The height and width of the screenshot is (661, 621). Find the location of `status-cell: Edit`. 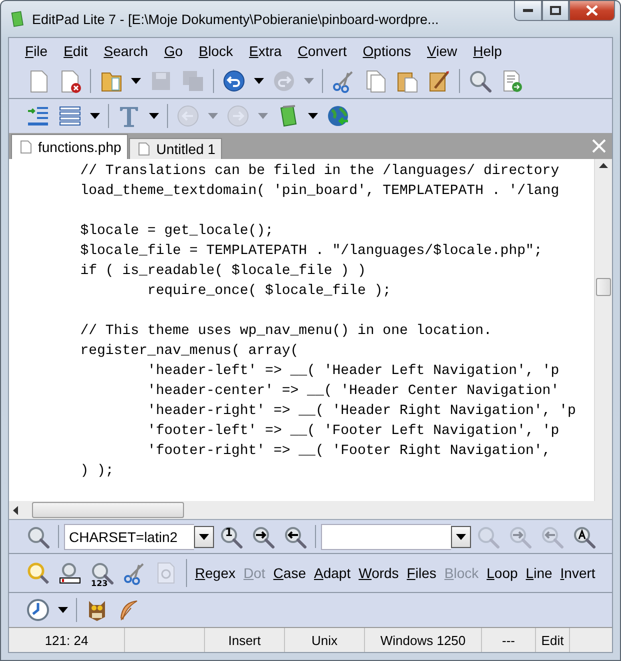

status-cell: Edit is located at coordinates (553, 640).